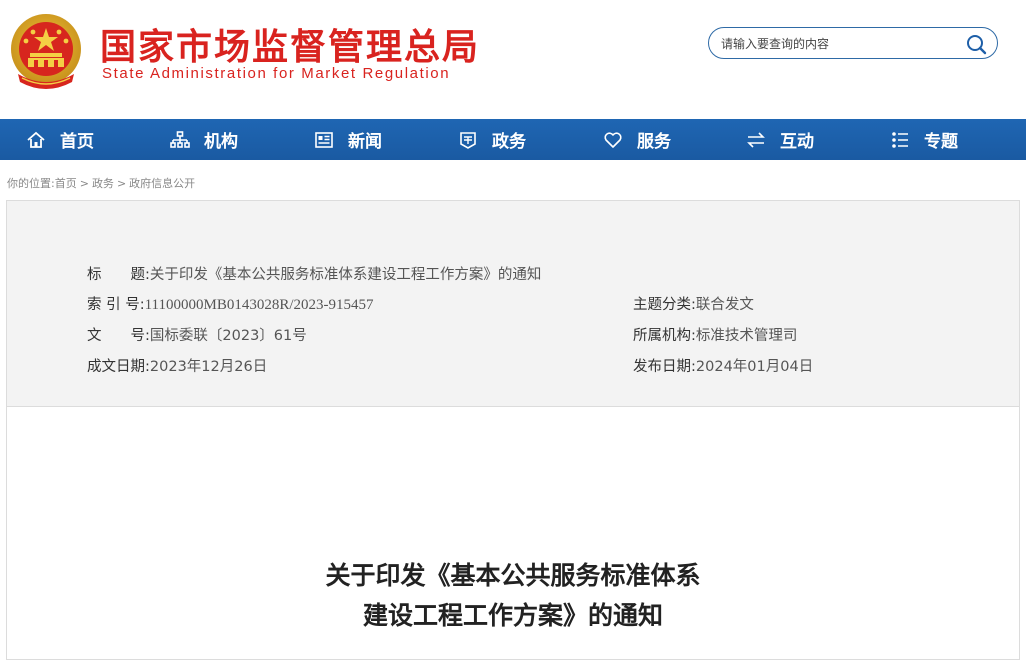 The height and width of the screenshot is (660, 1026). Describe the element at coordinates (754, 367) in the screenshot. I see `meta-published-value: 2024年01月04日` at that location.